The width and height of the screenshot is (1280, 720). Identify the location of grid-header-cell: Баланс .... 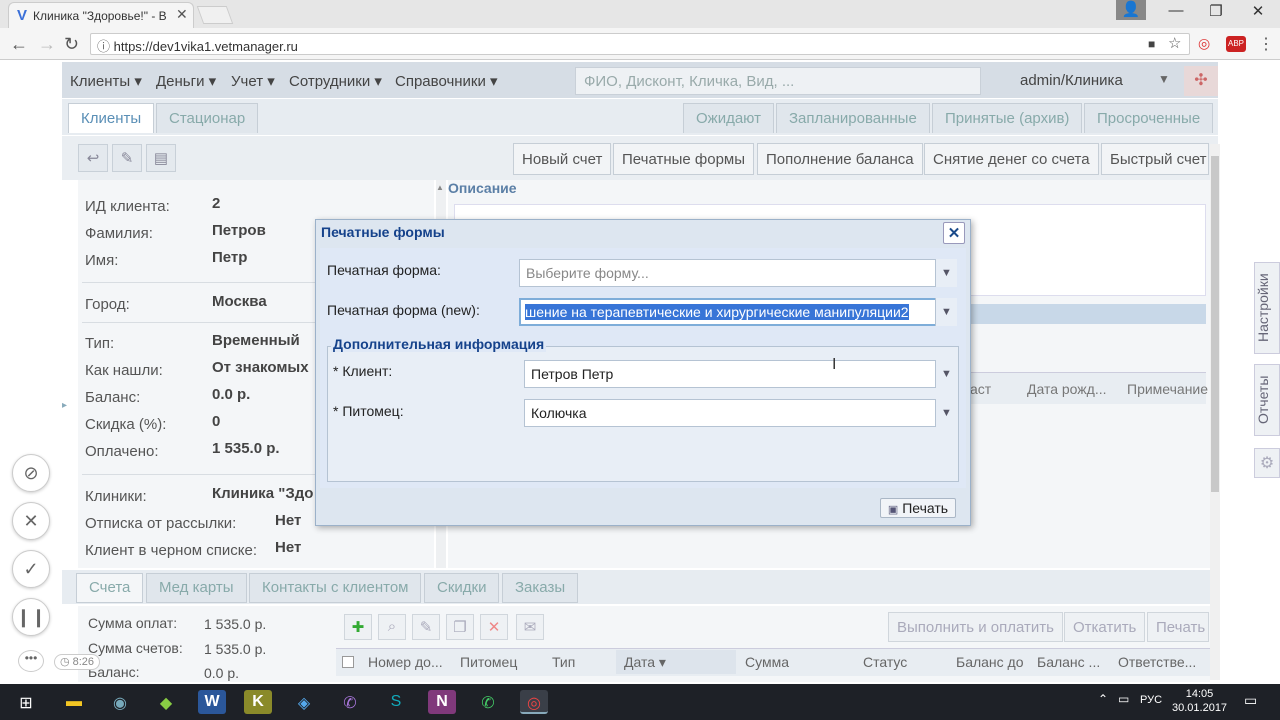
(1068, 662).